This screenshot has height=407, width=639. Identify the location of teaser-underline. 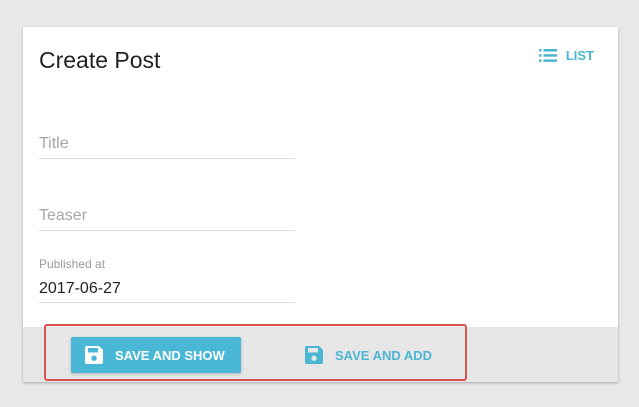
(167, 230).